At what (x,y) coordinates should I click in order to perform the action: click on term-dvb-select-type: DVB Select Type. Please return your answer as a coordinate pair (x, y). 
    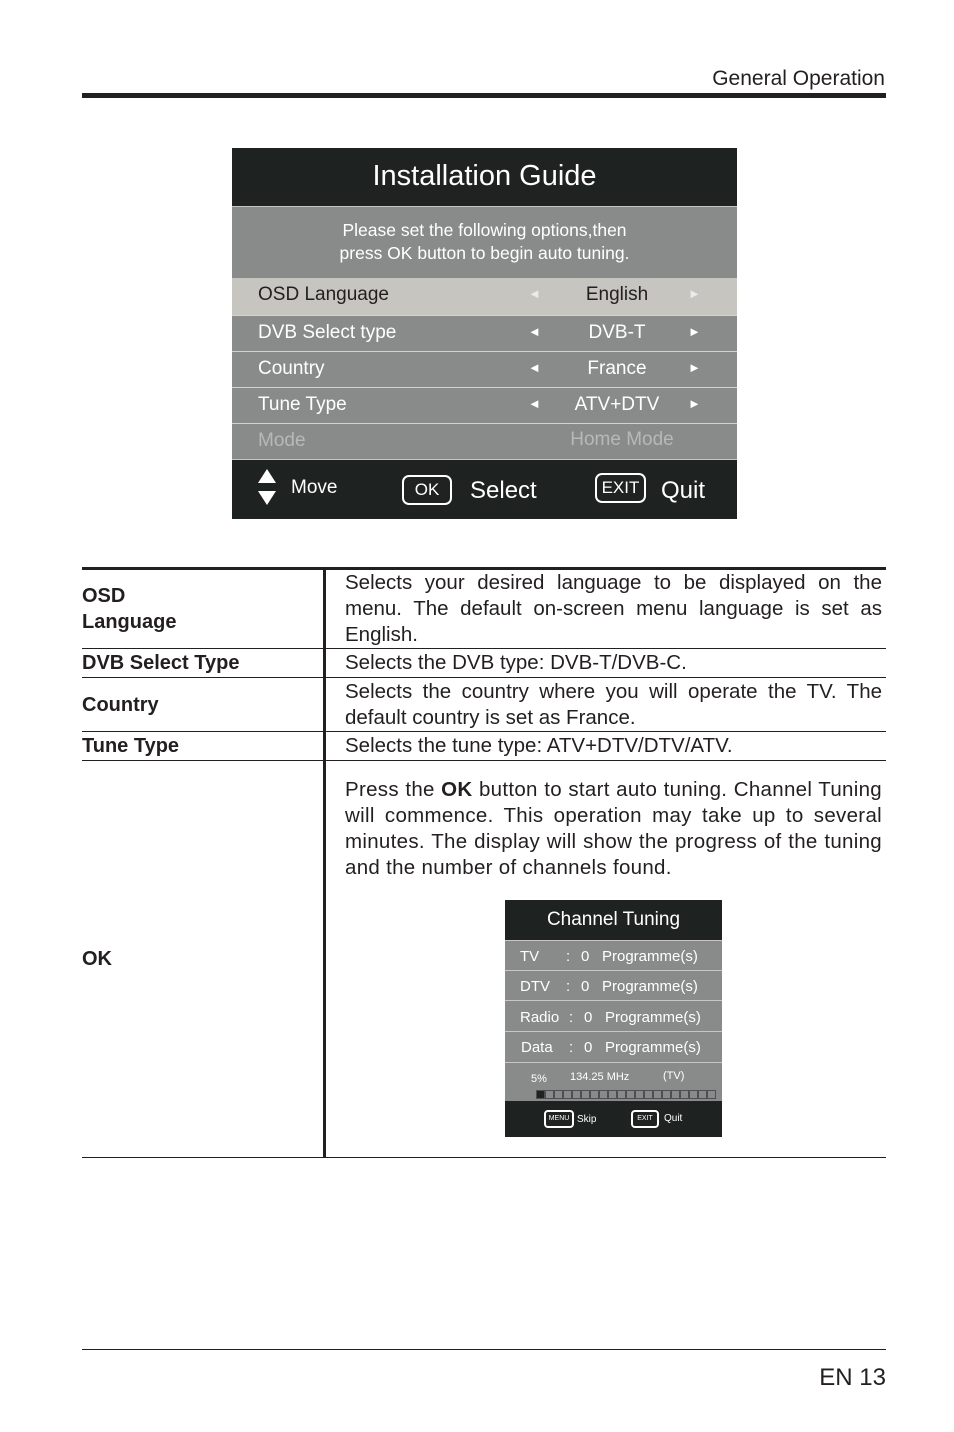
    Looking at the image, I should click on (161, 663).